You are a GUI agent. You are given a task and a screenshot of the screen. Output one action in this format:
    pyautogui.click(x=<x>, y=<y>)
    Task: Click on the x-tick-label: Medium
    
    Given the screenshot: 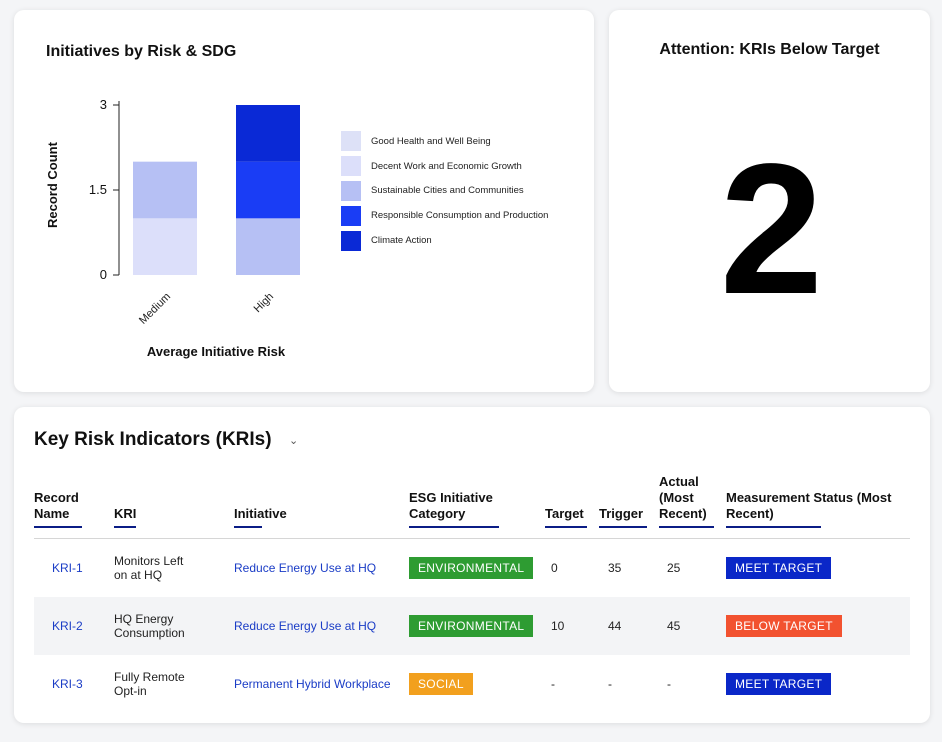 What is the action you would take?
    pyautogui.click(x=155, y=309)
    